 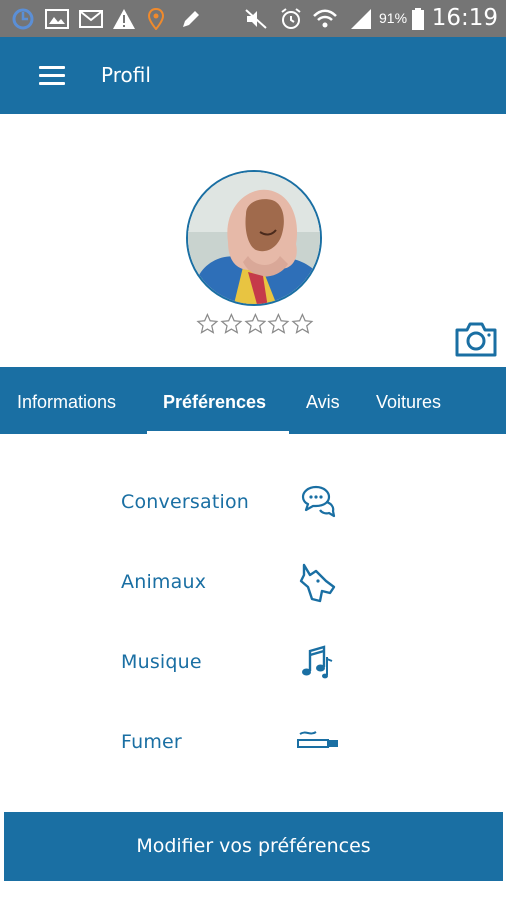 I want to click on menu-button, so click(x=52, y=75).